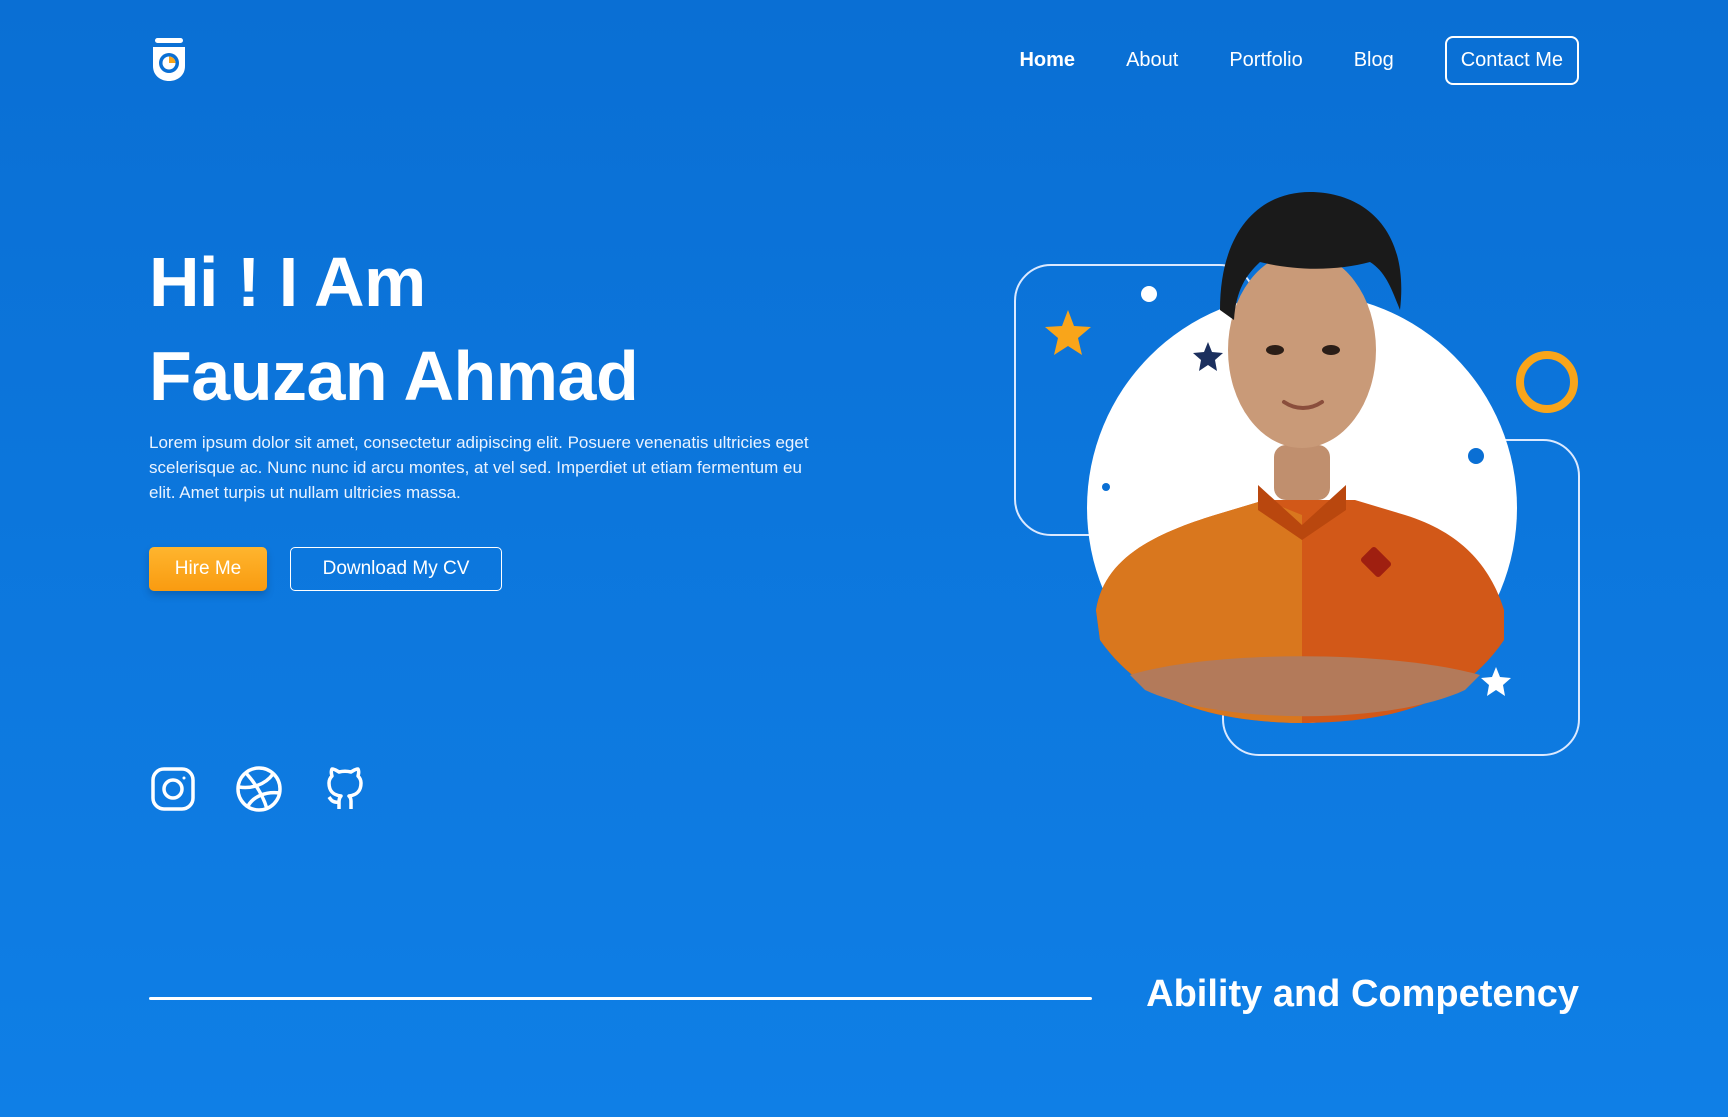 Image resolution: width=1728 pixels, height=1117 pixels. I want to click on github-icon, so click(345, 789).